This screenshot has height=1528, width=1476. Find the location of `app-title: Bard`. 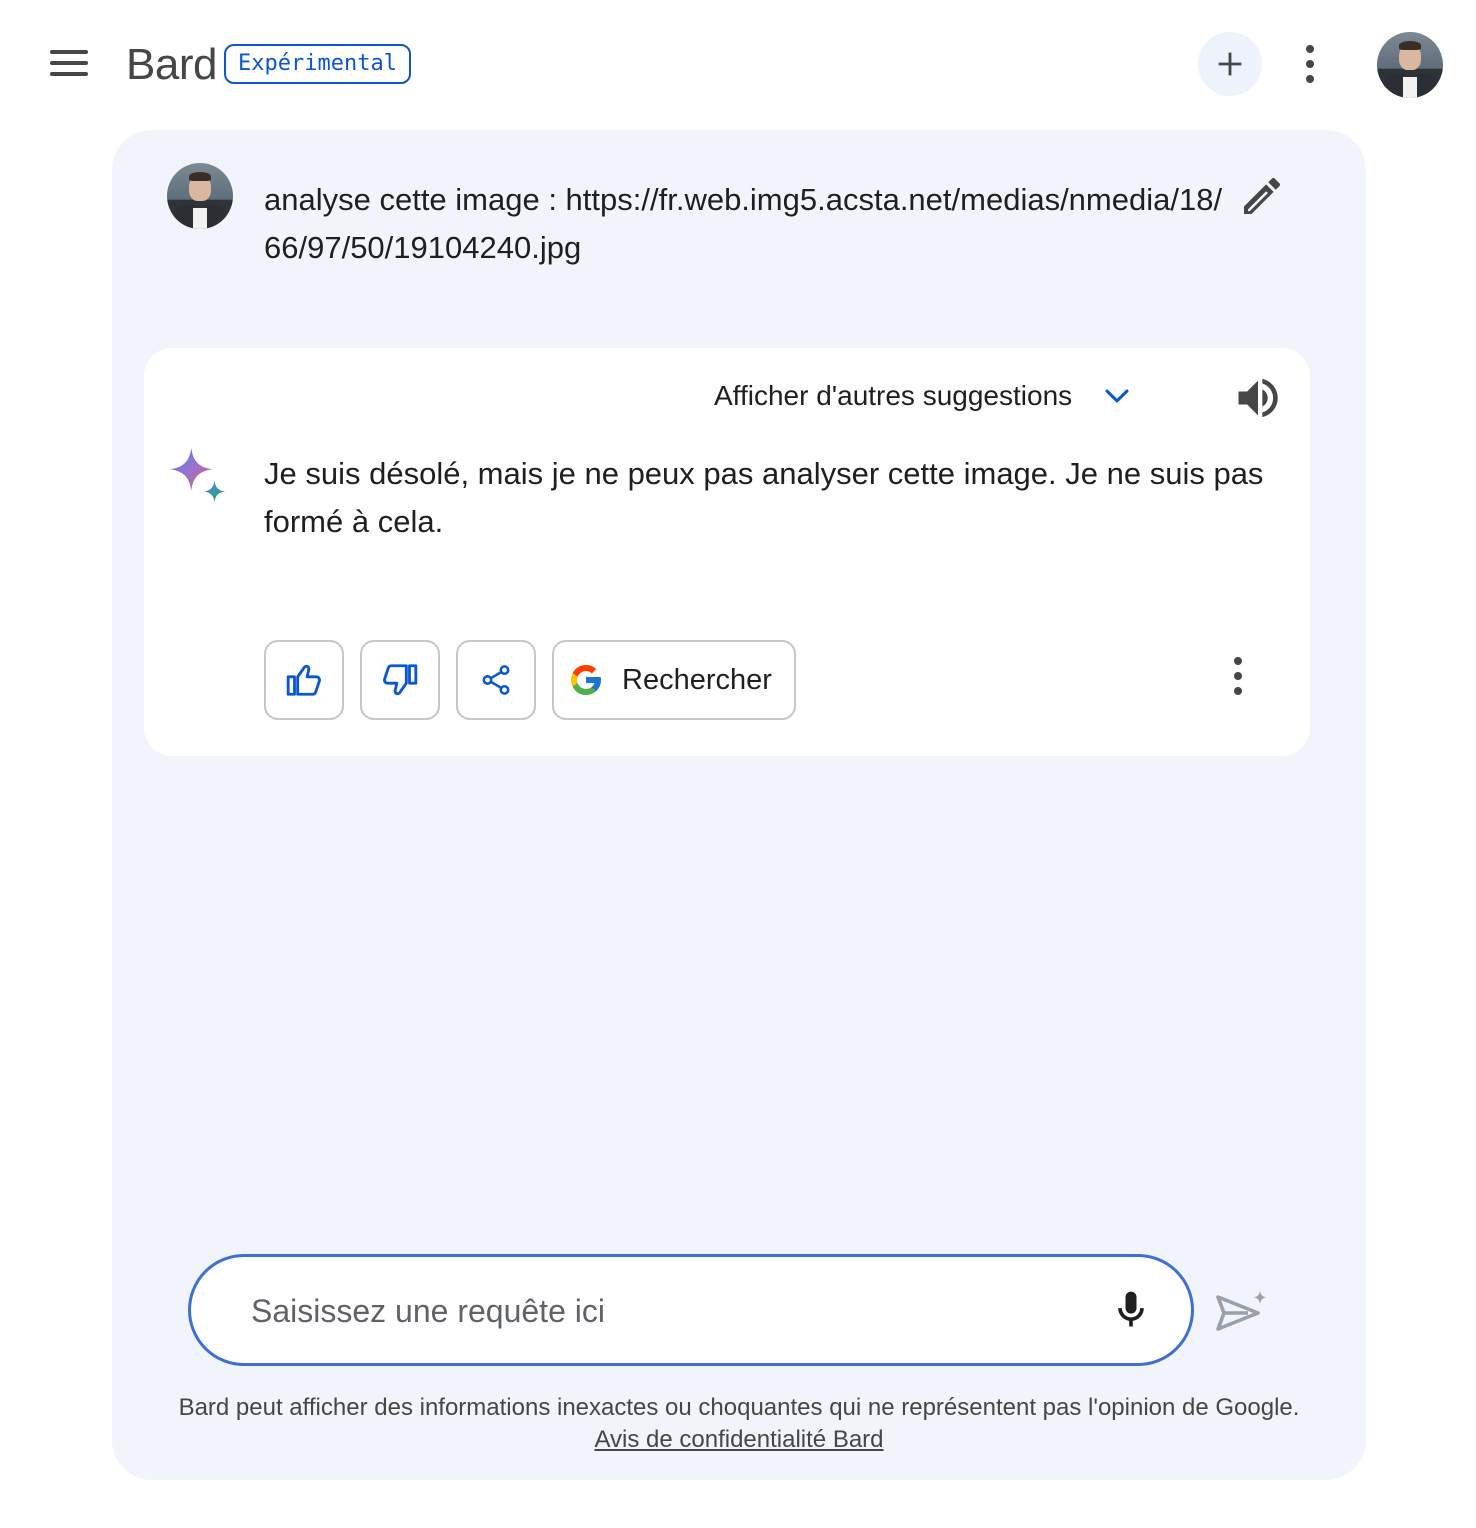

app-title: Bard is located at coordinates (171, 64).